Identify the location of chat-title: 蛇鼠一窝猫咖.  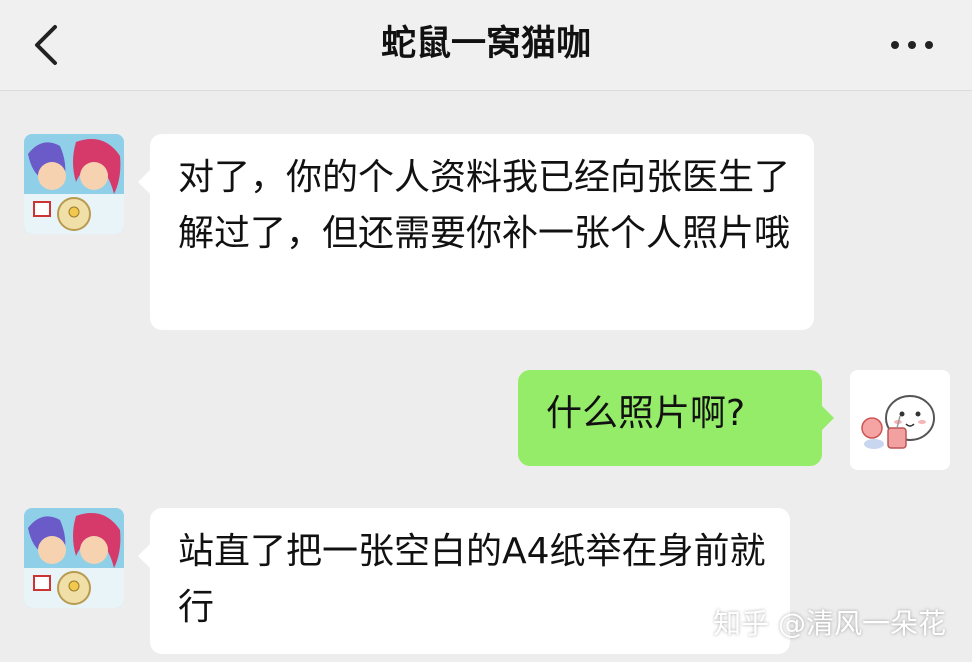
(485, 44).